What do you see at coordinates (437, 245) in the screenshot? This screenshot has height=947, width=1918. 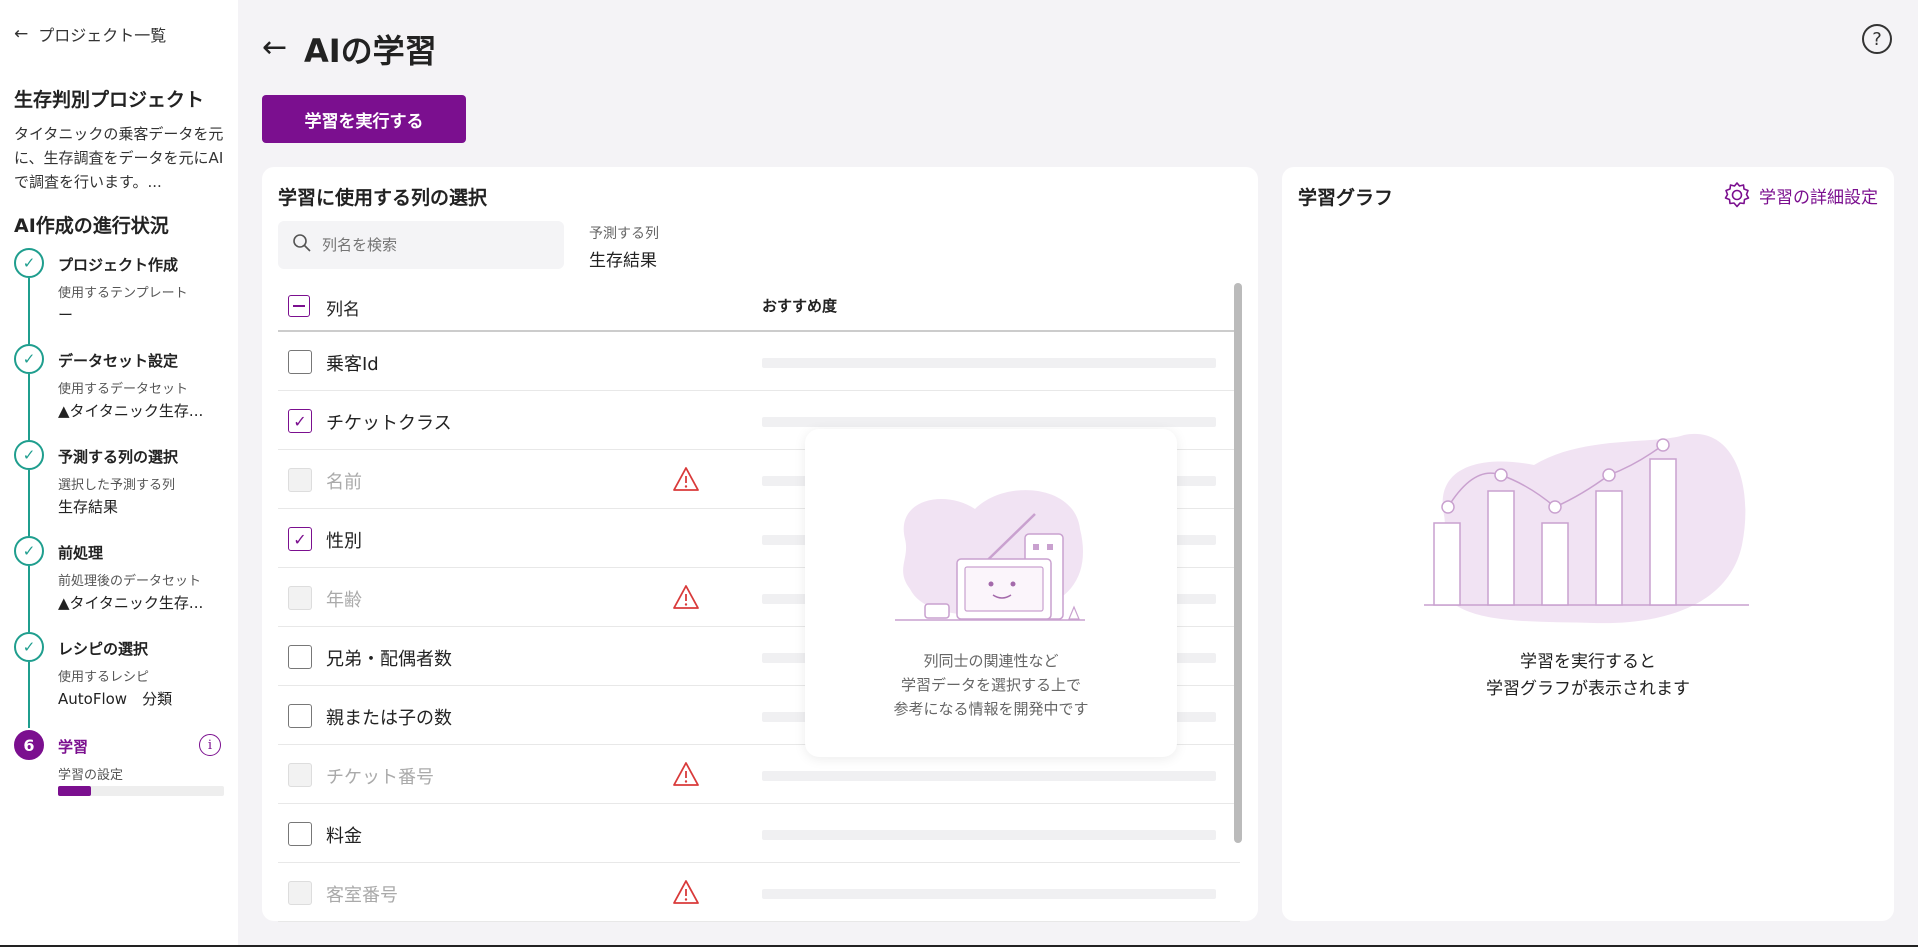 I see `column-search-input` at bounding box center [437, 245].